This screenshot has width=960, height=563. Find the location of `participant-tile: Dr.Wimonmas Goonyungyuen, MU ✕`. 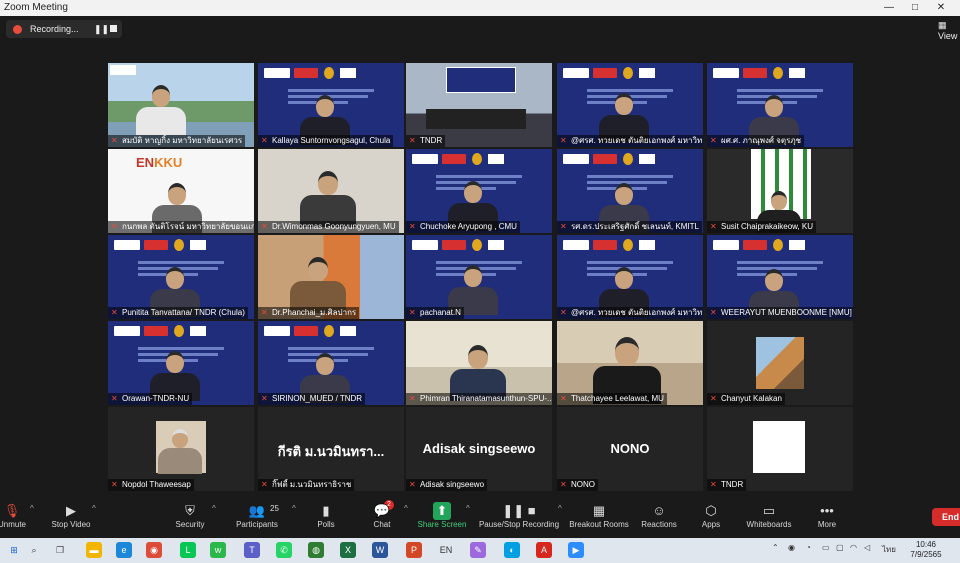

participant-tile: Dr.Wimonmas Goonyungyuen, MU ✕ is located at coordinates (331, 191).